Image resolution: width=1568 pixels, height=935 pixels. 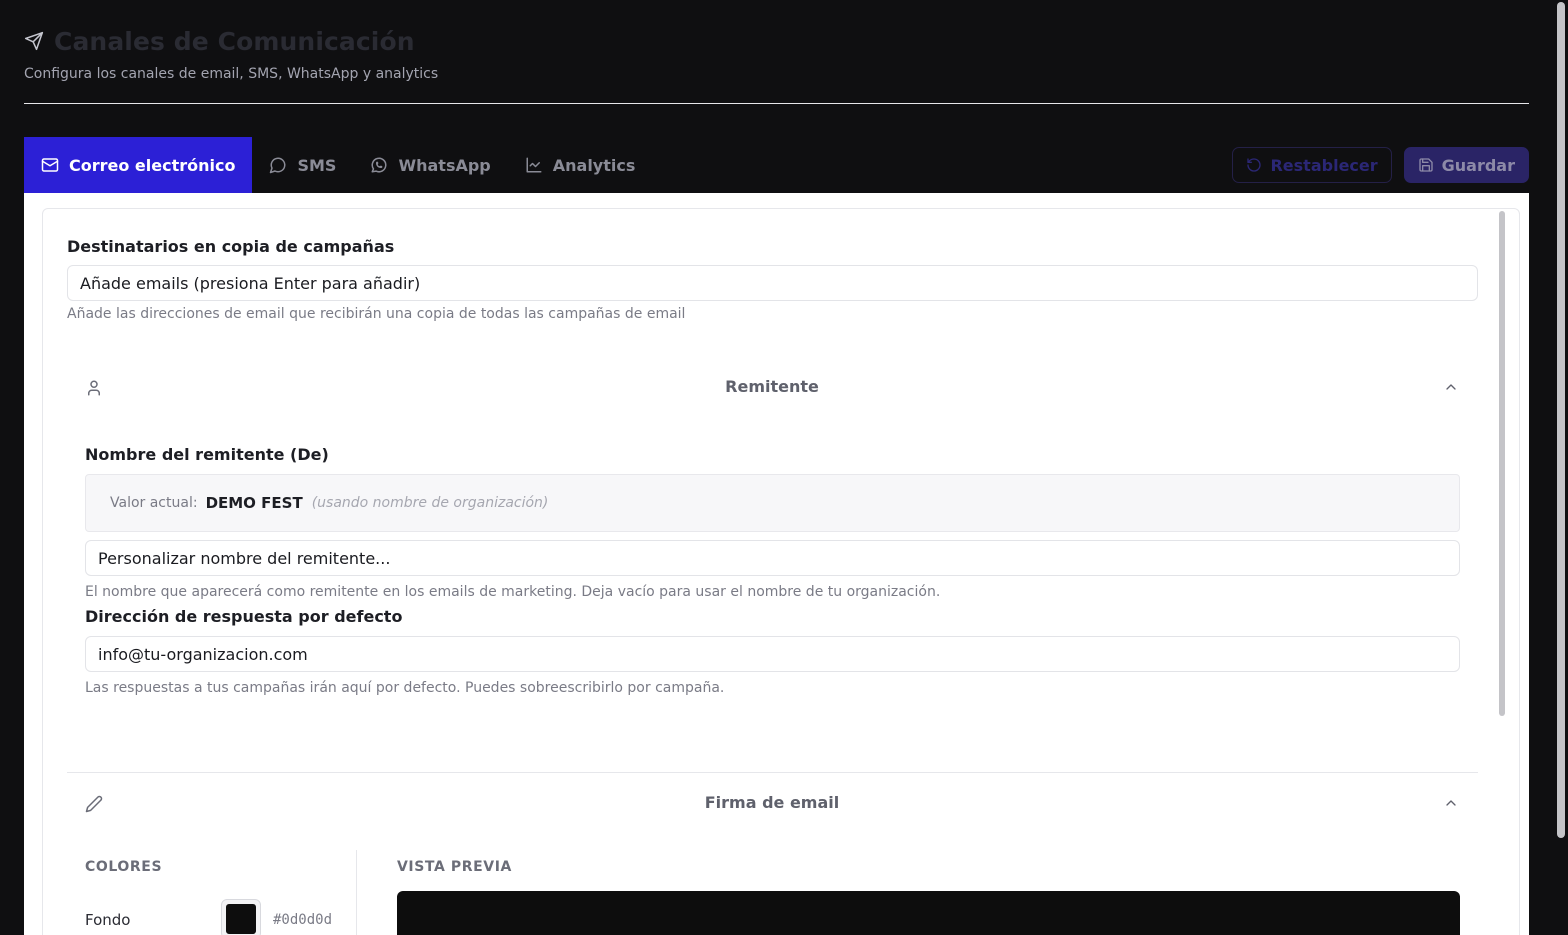 I want to click on tab-sms: SMS, so click(x=302, y=165).